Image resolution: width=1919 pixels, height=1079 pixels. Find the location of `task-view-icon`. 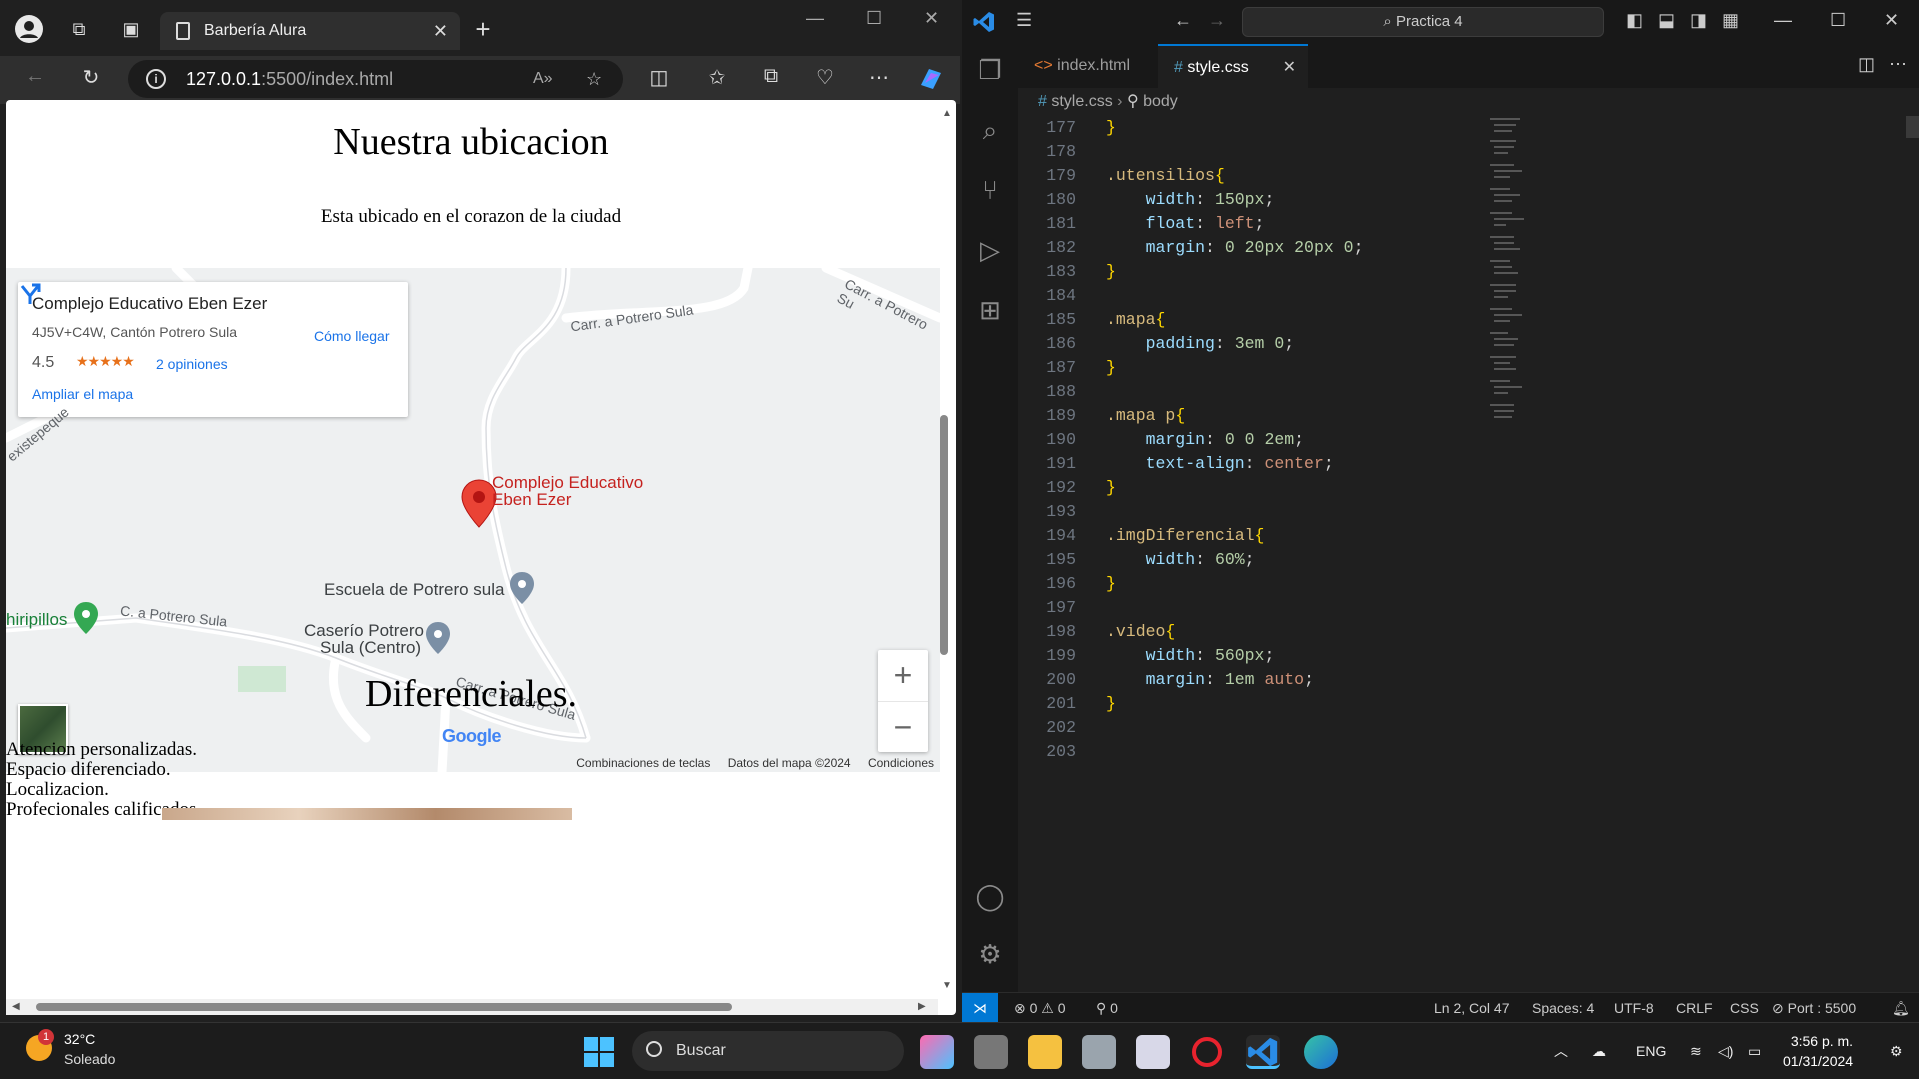

task-view-icon is located at coordinates (991, 1052).